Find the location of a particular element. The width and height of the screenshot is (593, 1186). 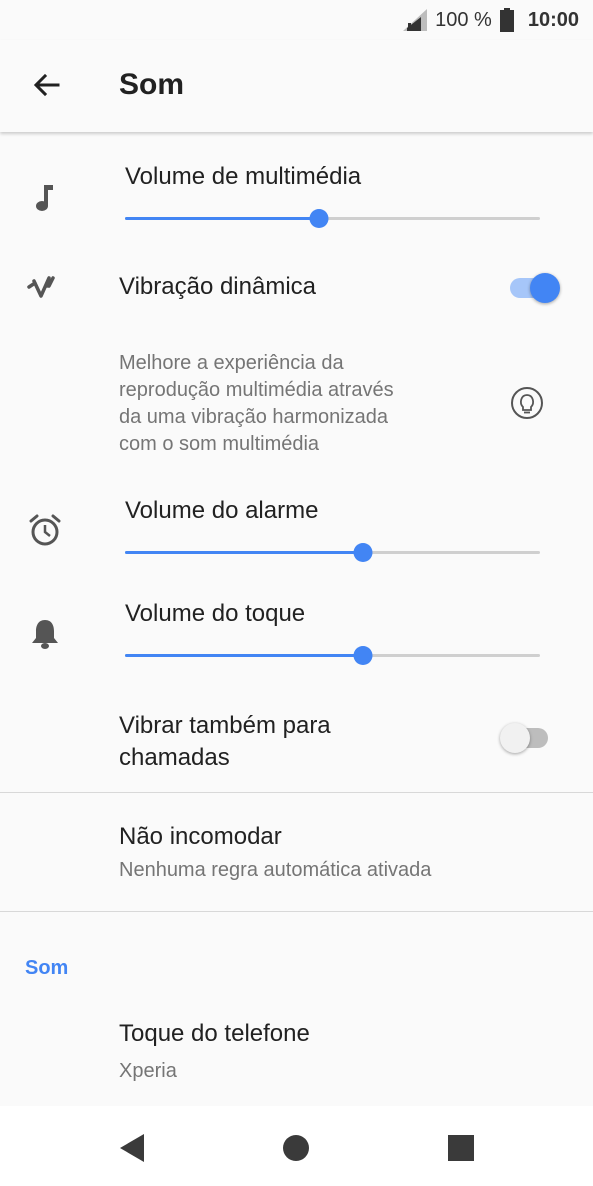

description-line: Melhore a experiência da is located at coordinates (231, 363).